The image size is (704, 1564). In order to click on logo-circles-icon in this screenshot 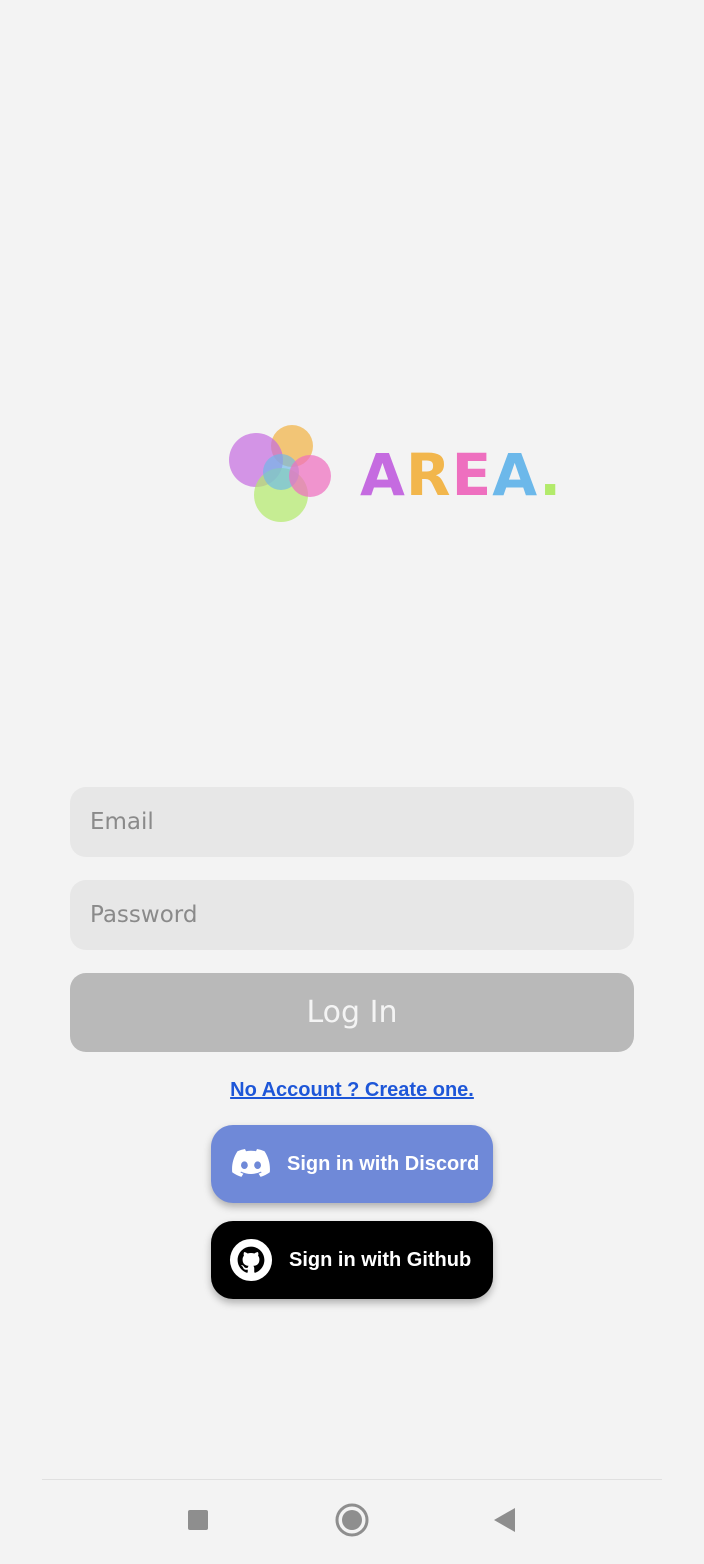, I will do `click(280, 473)`.